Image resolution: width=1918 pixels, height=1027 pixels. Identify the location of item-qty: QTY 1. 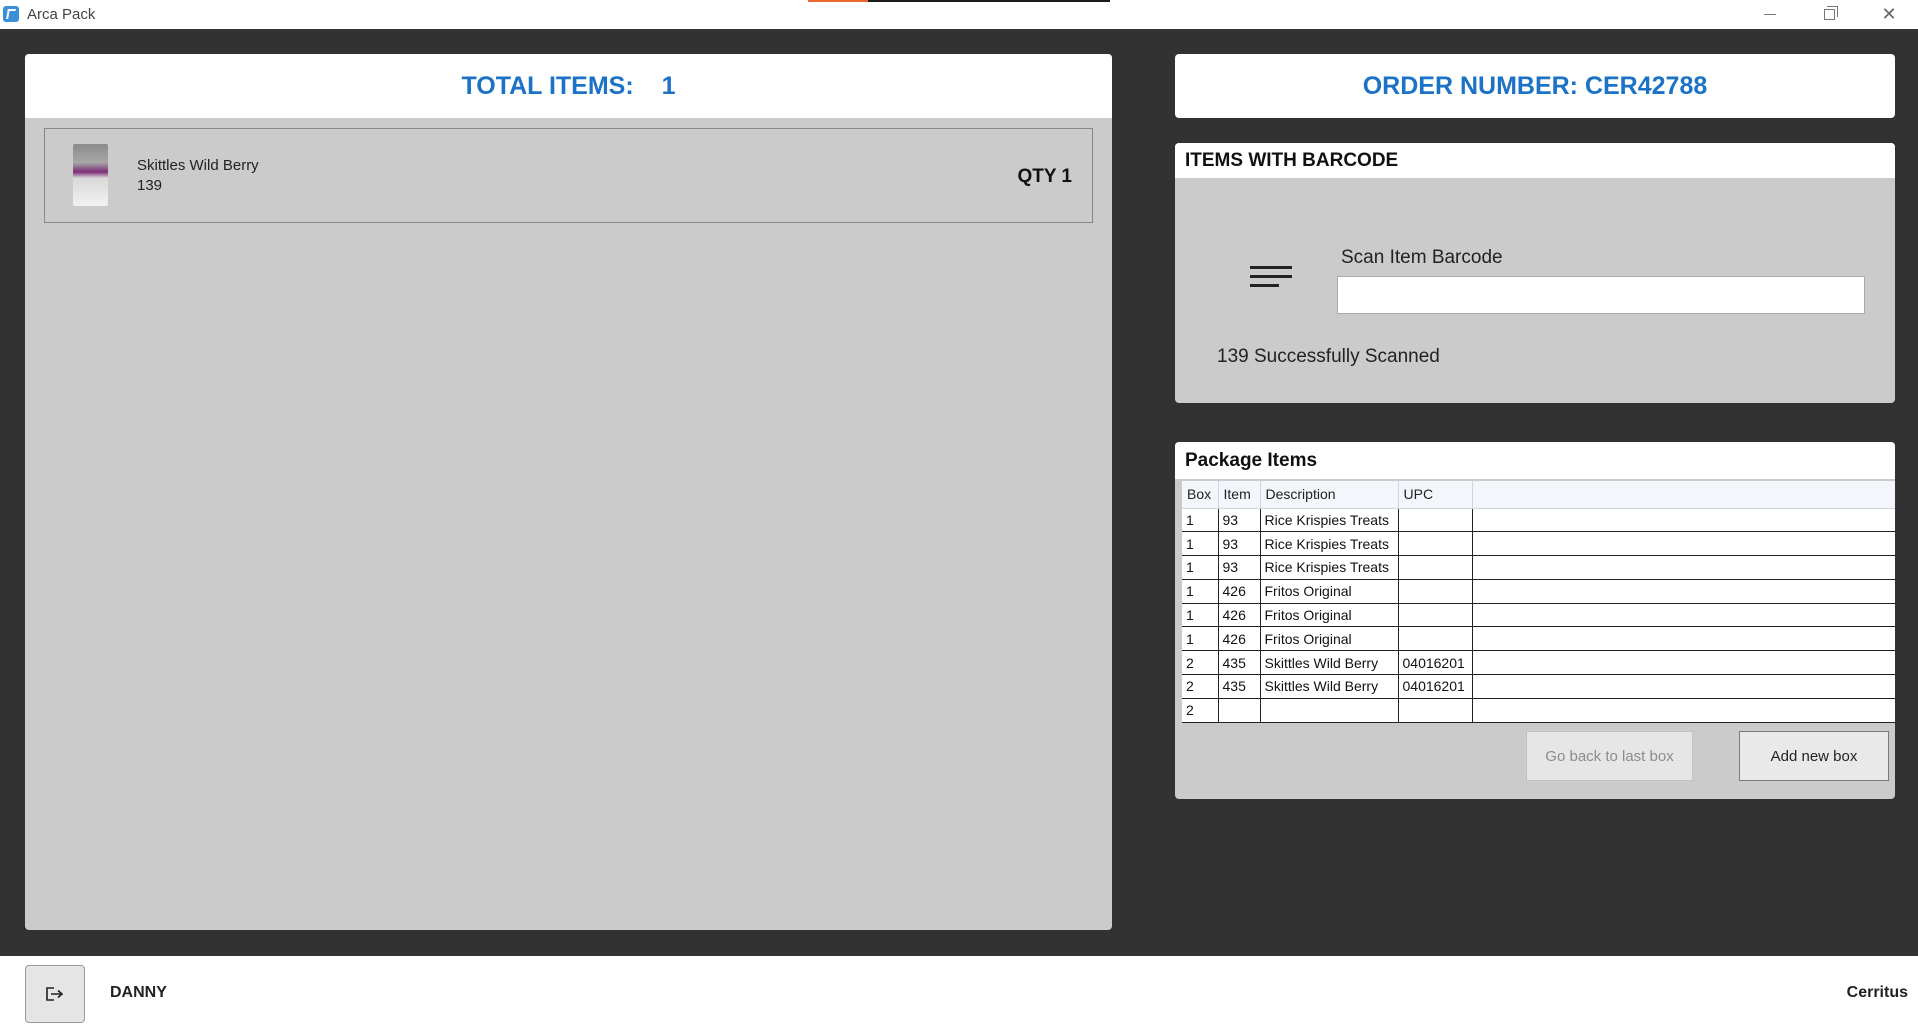
(1044, 176).